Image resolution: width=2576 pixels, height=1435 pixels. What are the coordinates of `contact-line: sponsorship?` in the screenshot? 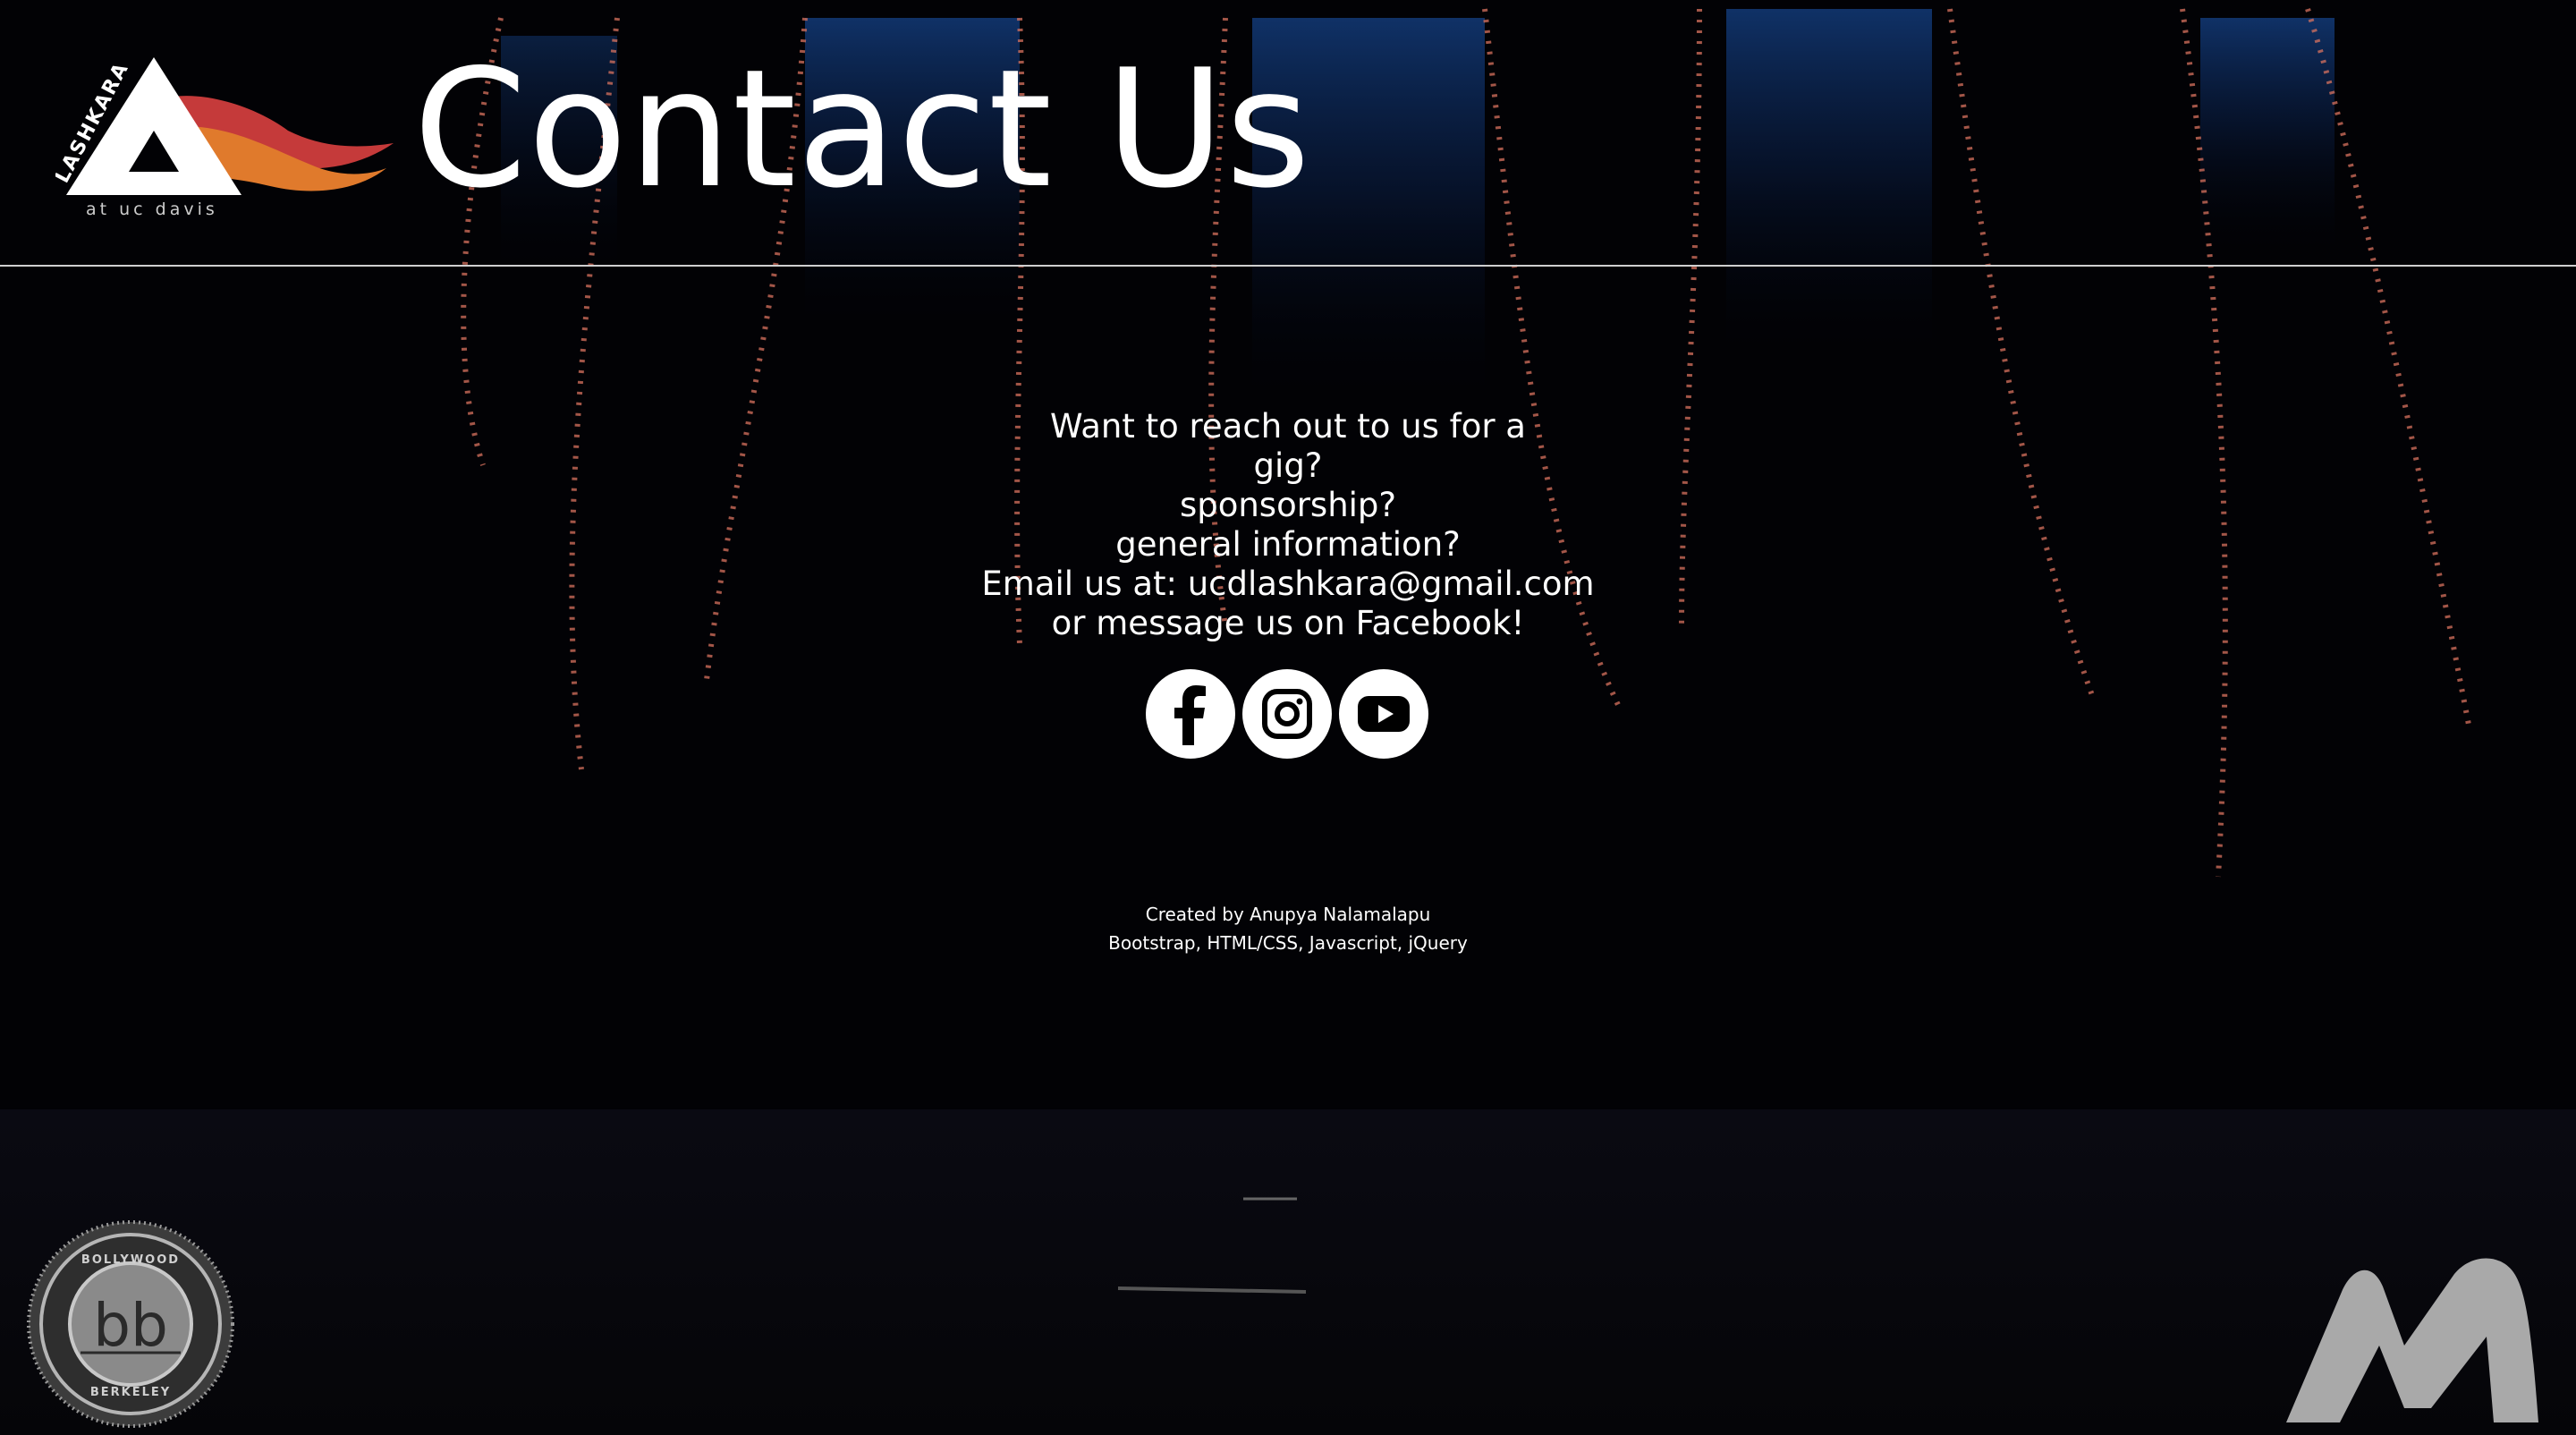 It's located at (1288, 505).